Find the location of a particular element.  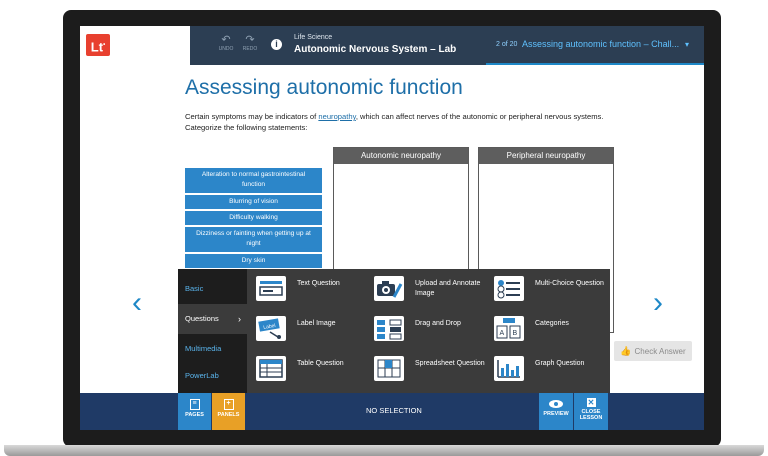

thumbs-up-icon: 👍 is located at coordinates (626, 351).